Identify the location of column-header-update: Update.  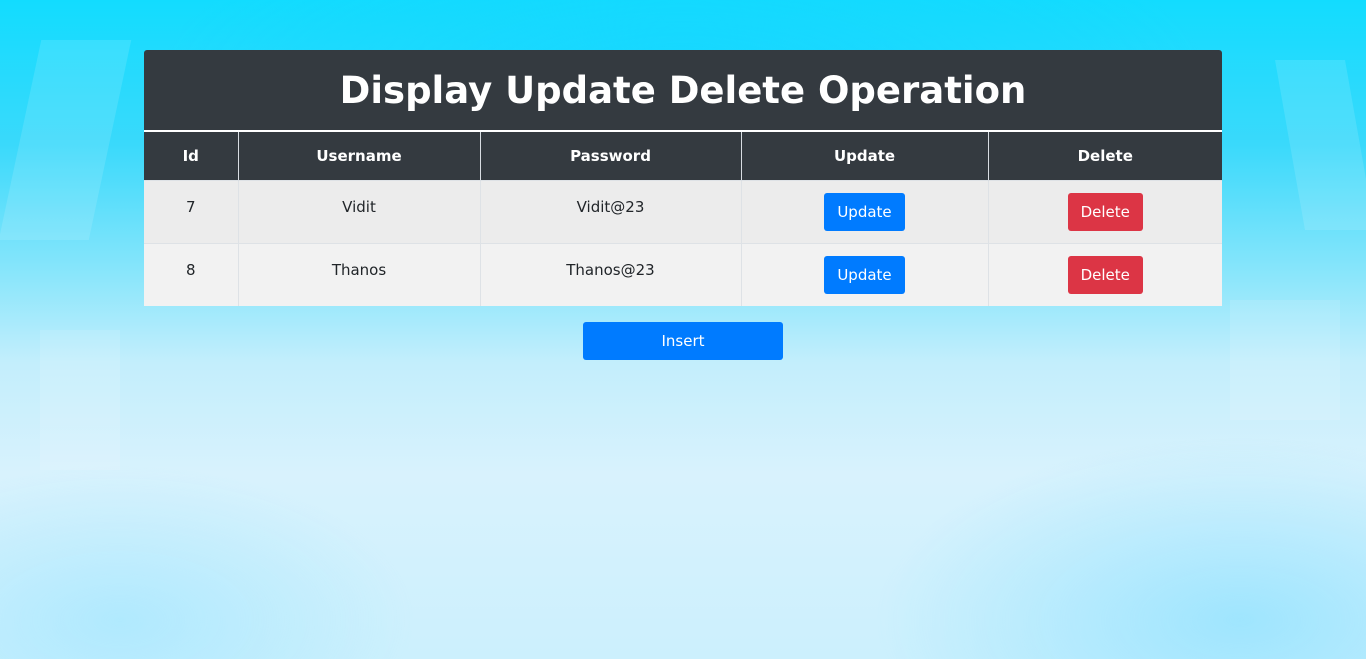
(865, 156).